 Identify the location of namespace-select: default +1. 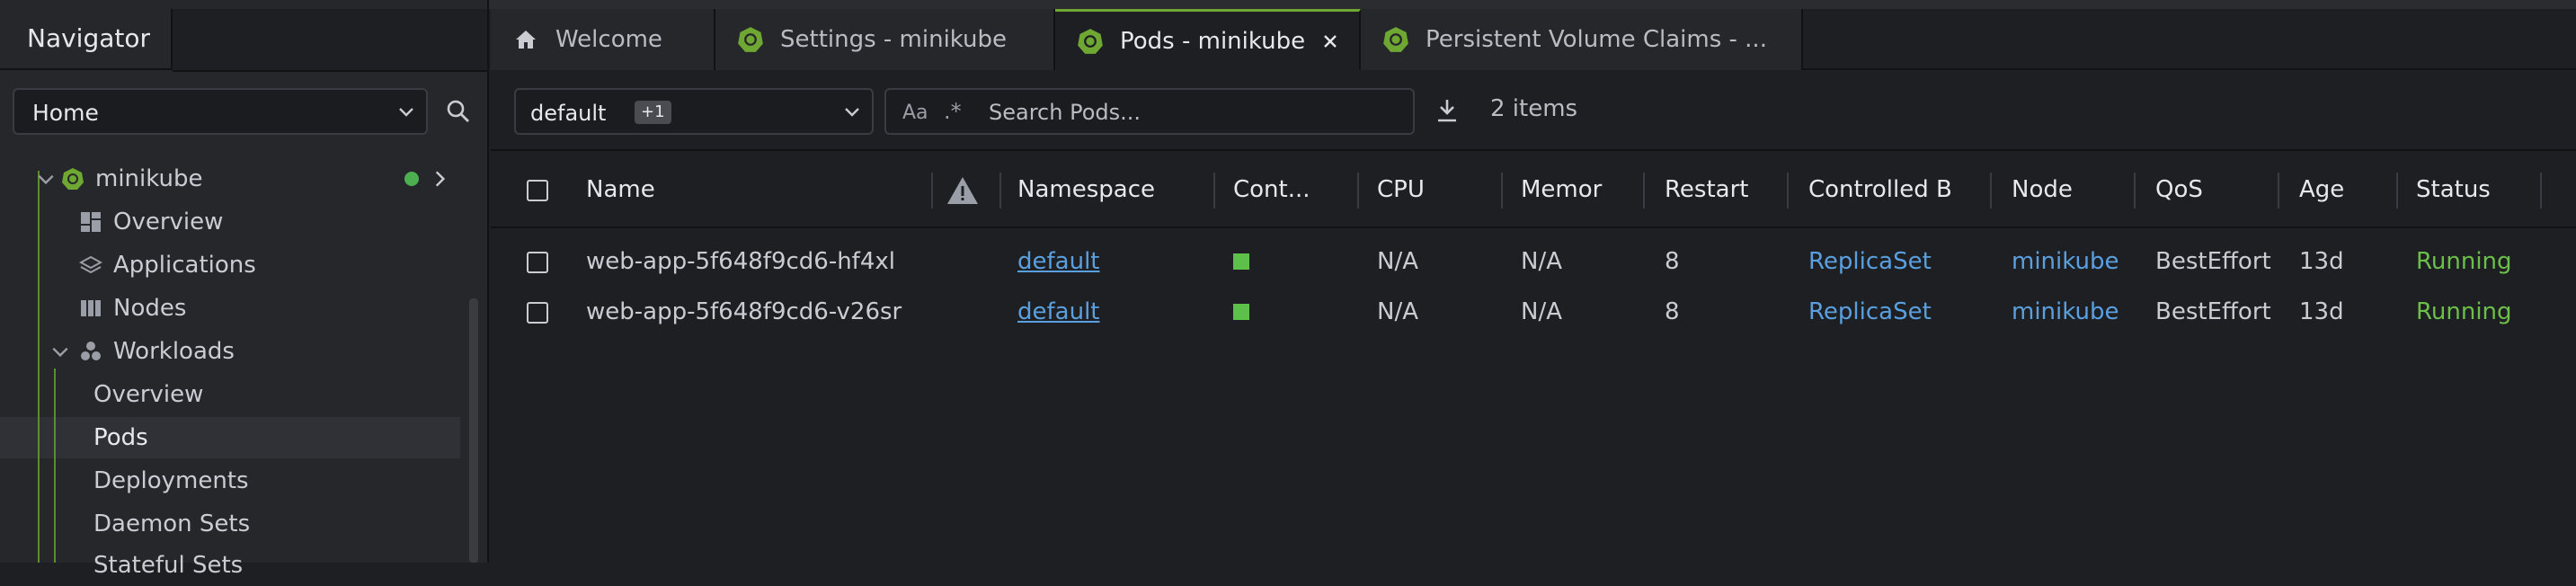
(694, 111).